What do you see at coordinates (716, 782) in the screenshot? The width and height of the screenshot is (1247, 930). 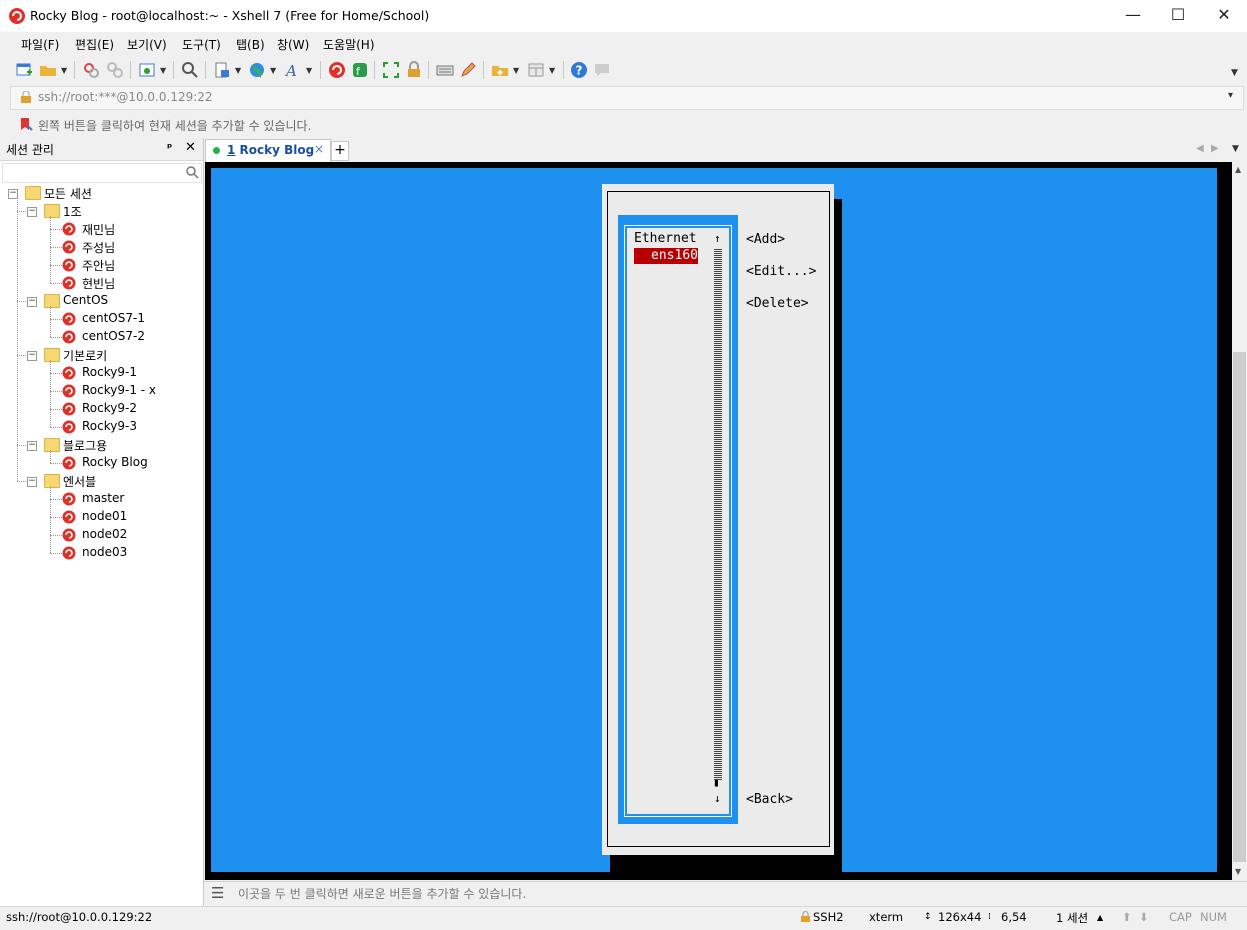 I see `list-scroll-thumb: ▮` at bounding box center [716, 782].